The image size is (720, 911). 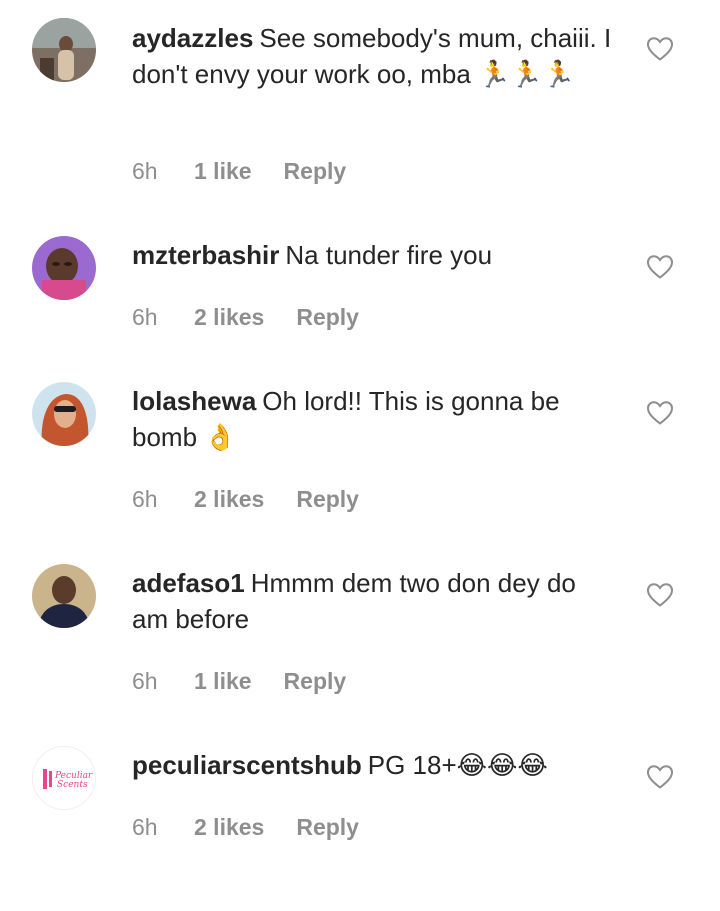 What do you see at coordinates (205, 255) in the screenshot?
I see `comment-username: mzterbashir` at bounding box center [205, 255].